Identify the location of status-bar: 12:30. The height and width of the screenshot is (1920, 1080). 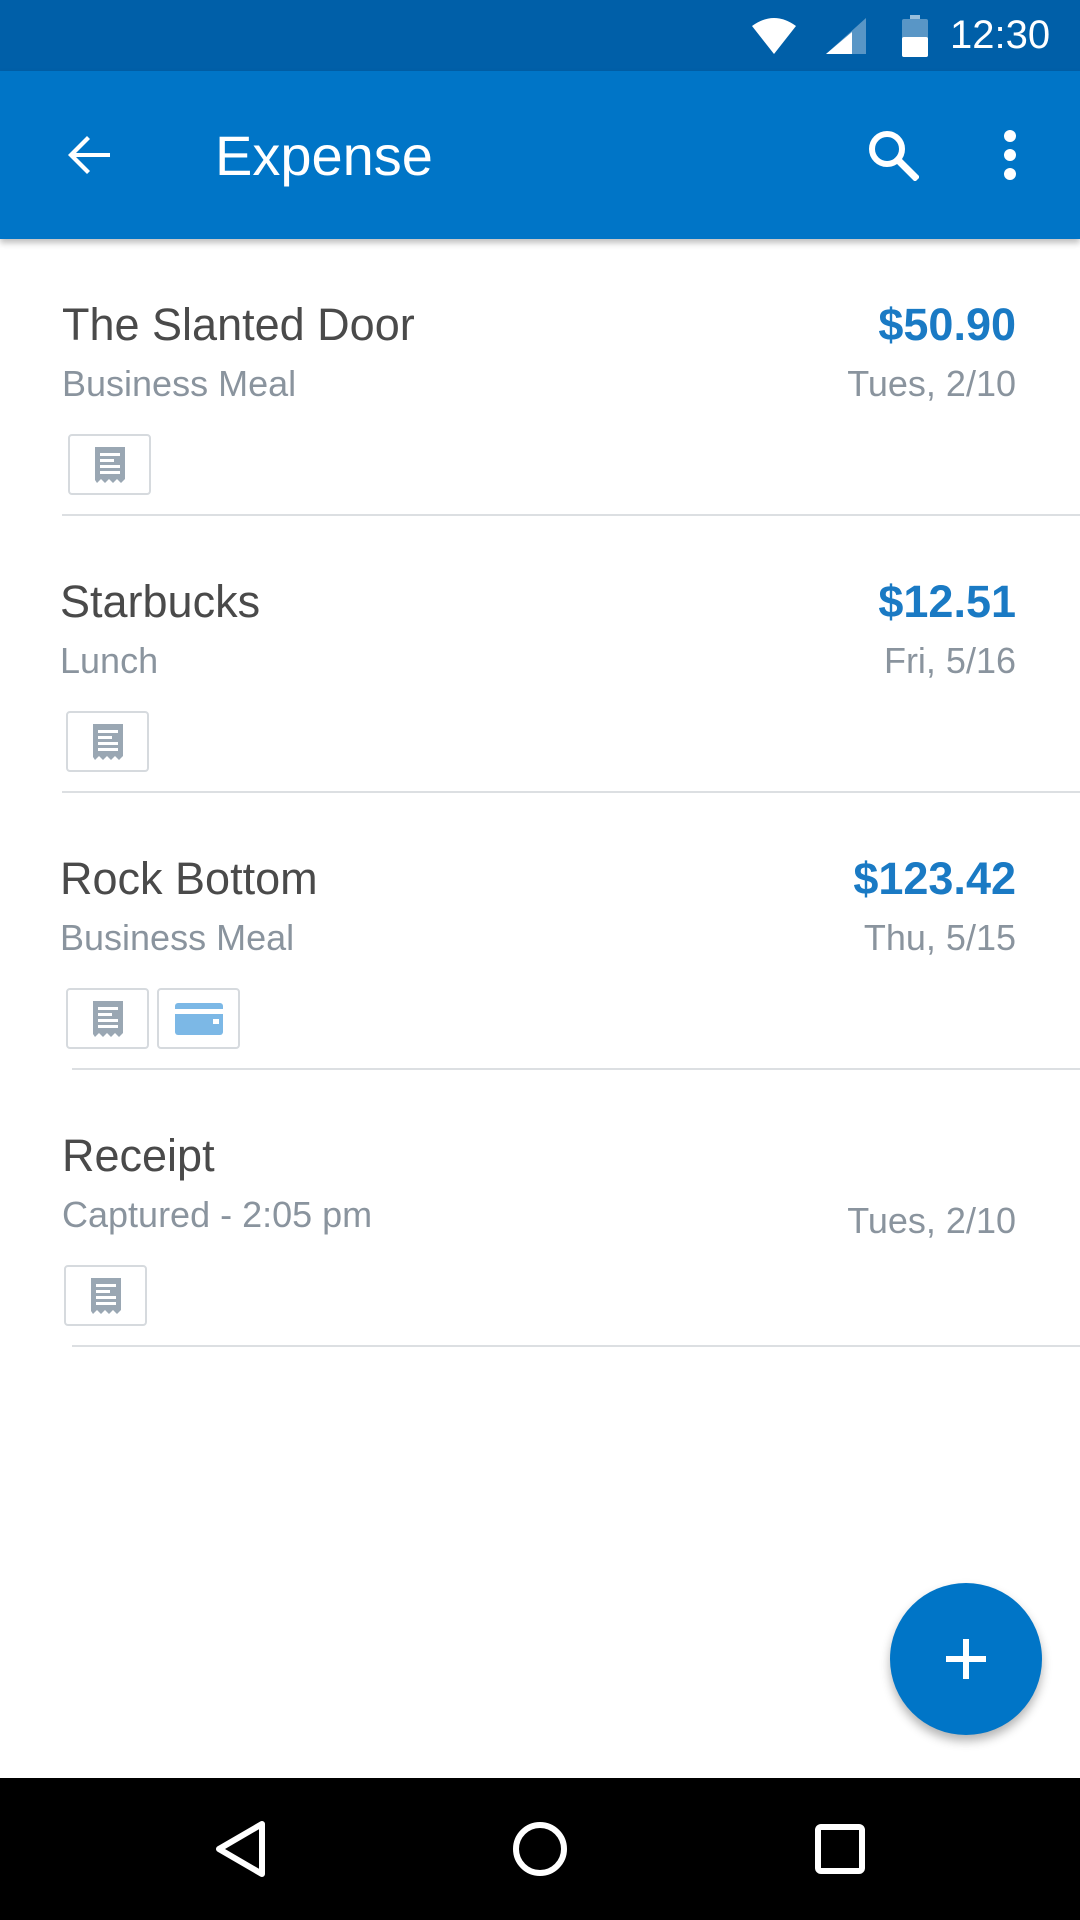
(540, 35).